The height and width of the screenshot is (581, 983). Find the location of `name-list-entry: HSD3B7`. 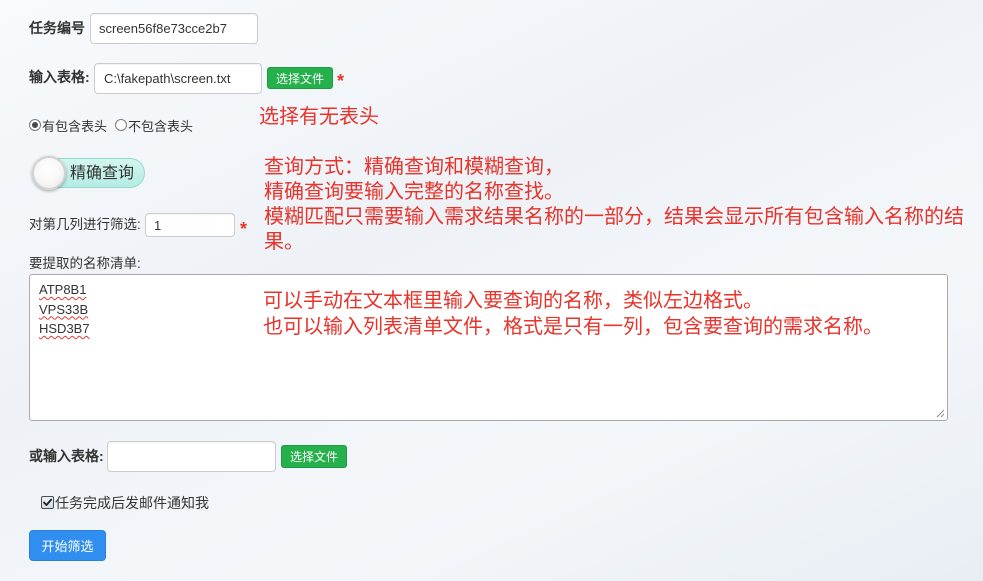

name-list-entry: HSD3B7 is located at coordinates (64, 328).